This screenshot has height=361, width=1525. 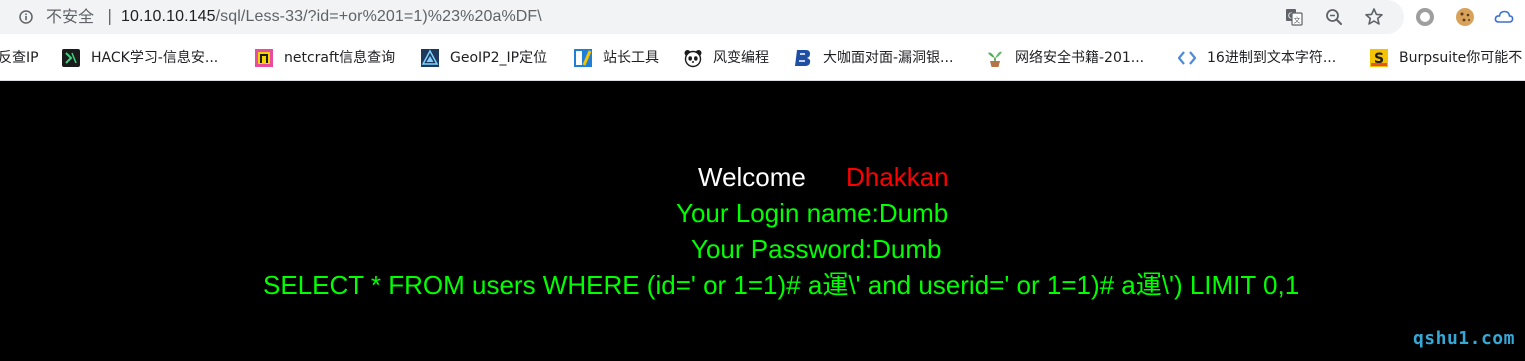 What do you see at coordinates (741, 58) in the screenshot?
I see `bookmark-label: 风变编程` at bounding box center [741, 58].